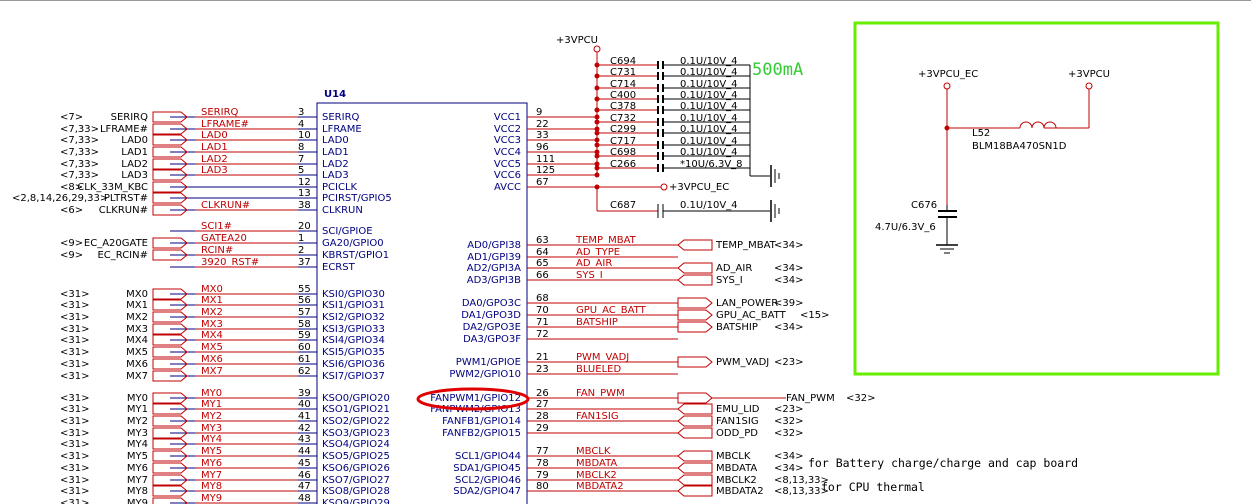 The width and height of the screenshot is (1251, 504). What do you see at coordinates (304, 335) in the screenshot?
I see `left-pin-number: 59` at bounding box center [304, 335].